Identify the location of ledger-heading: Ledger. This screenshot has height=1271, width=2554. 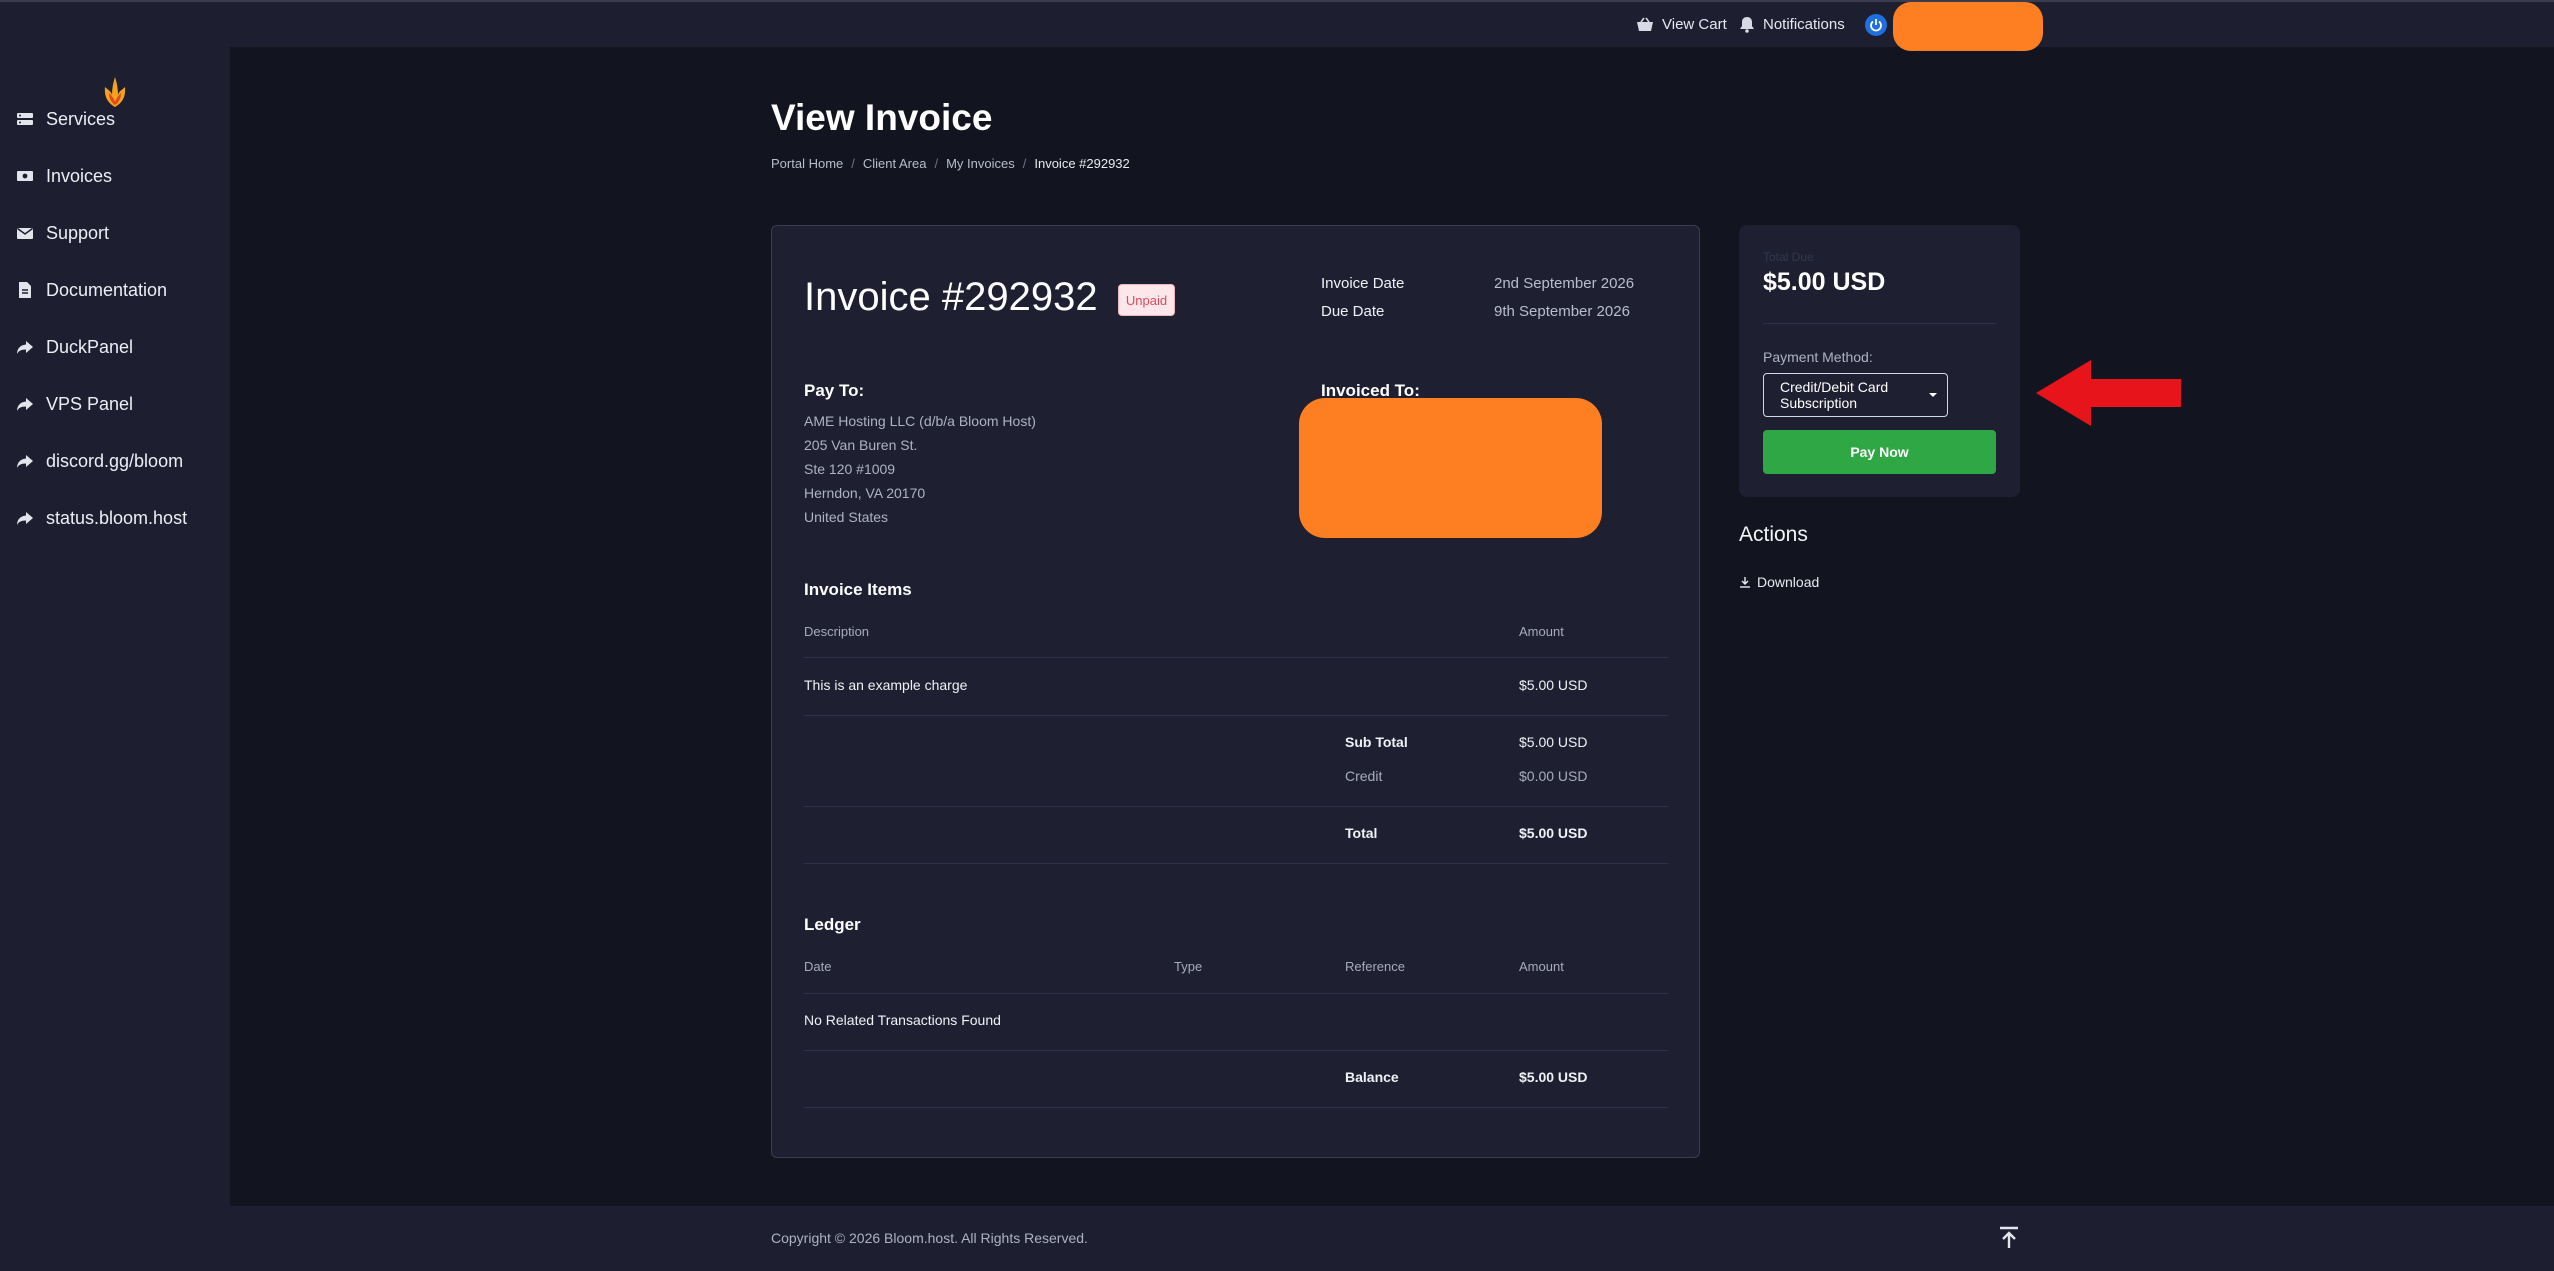
(832, 924).